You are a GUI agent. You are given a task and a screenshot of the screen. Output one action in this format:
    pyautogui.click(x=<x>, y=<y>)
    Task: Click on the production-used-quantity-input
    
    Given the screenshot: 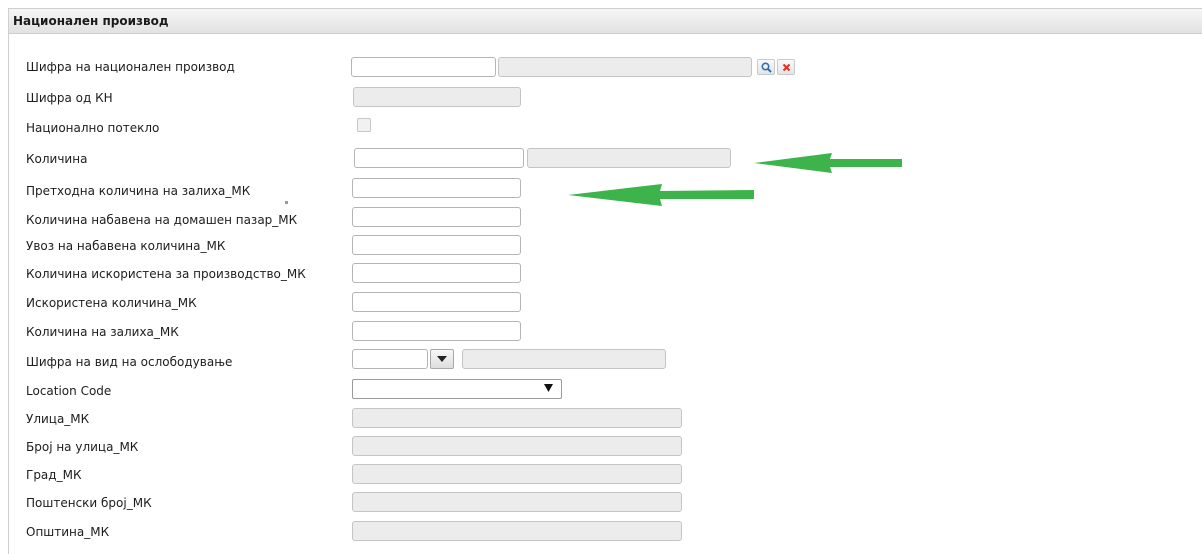 What is the action you would take?
    pyautogui.click(x=436, y=273)
    